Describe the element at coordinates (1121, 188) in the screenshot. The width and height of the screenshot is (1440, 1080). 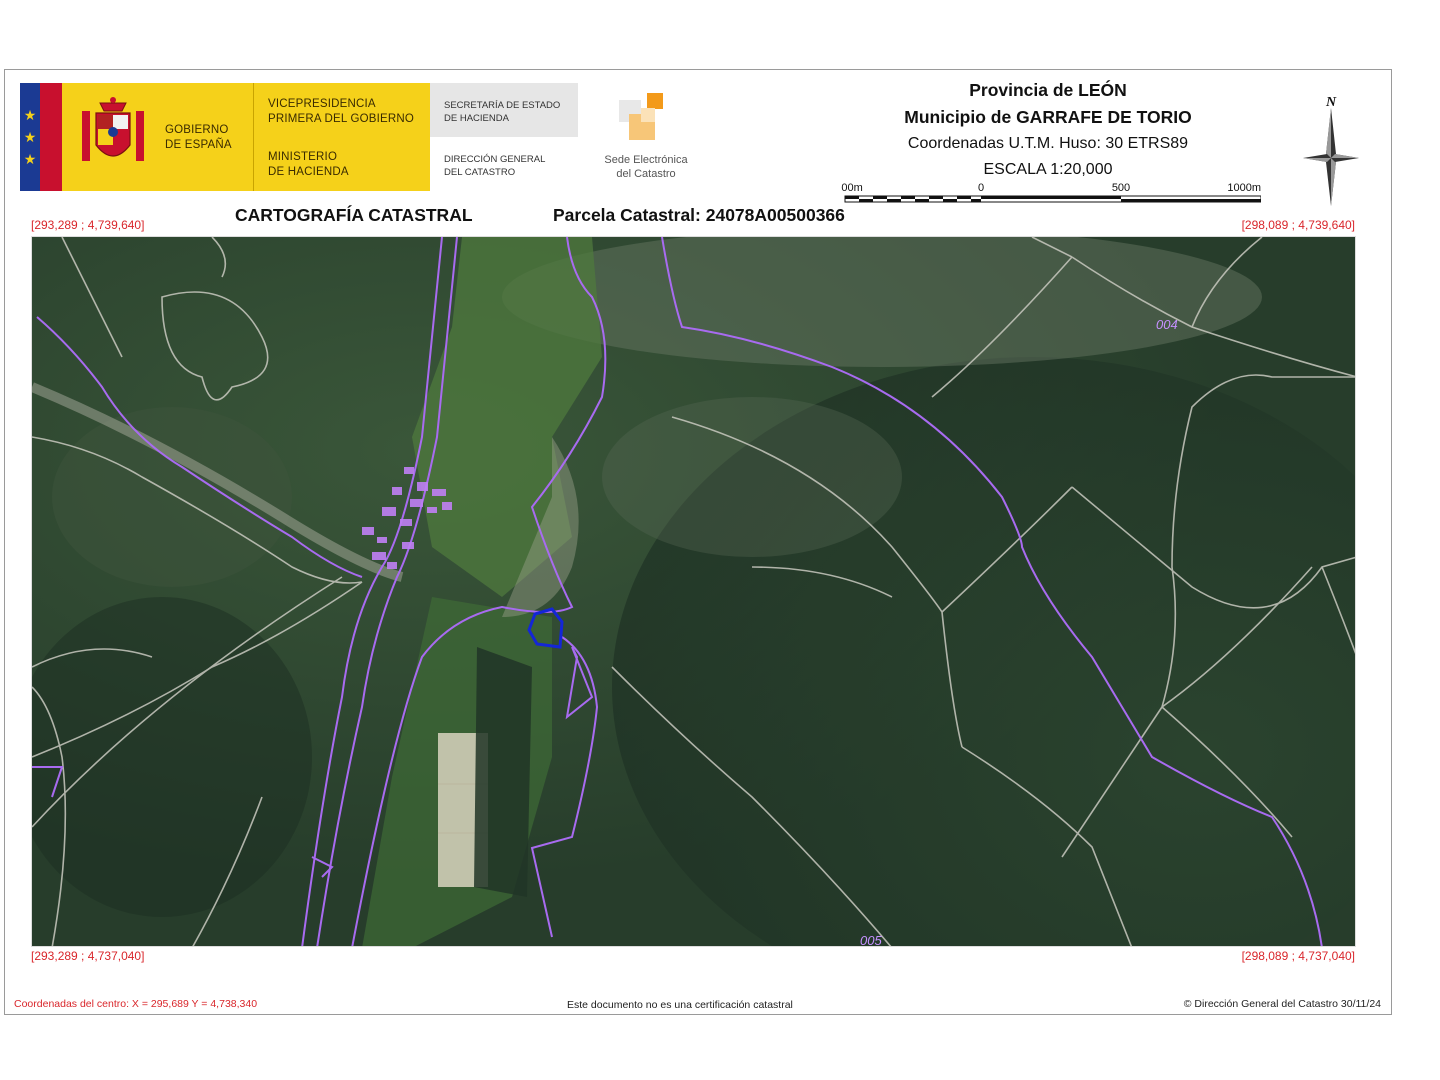
I see `scale-tick-label: 500` at that location.